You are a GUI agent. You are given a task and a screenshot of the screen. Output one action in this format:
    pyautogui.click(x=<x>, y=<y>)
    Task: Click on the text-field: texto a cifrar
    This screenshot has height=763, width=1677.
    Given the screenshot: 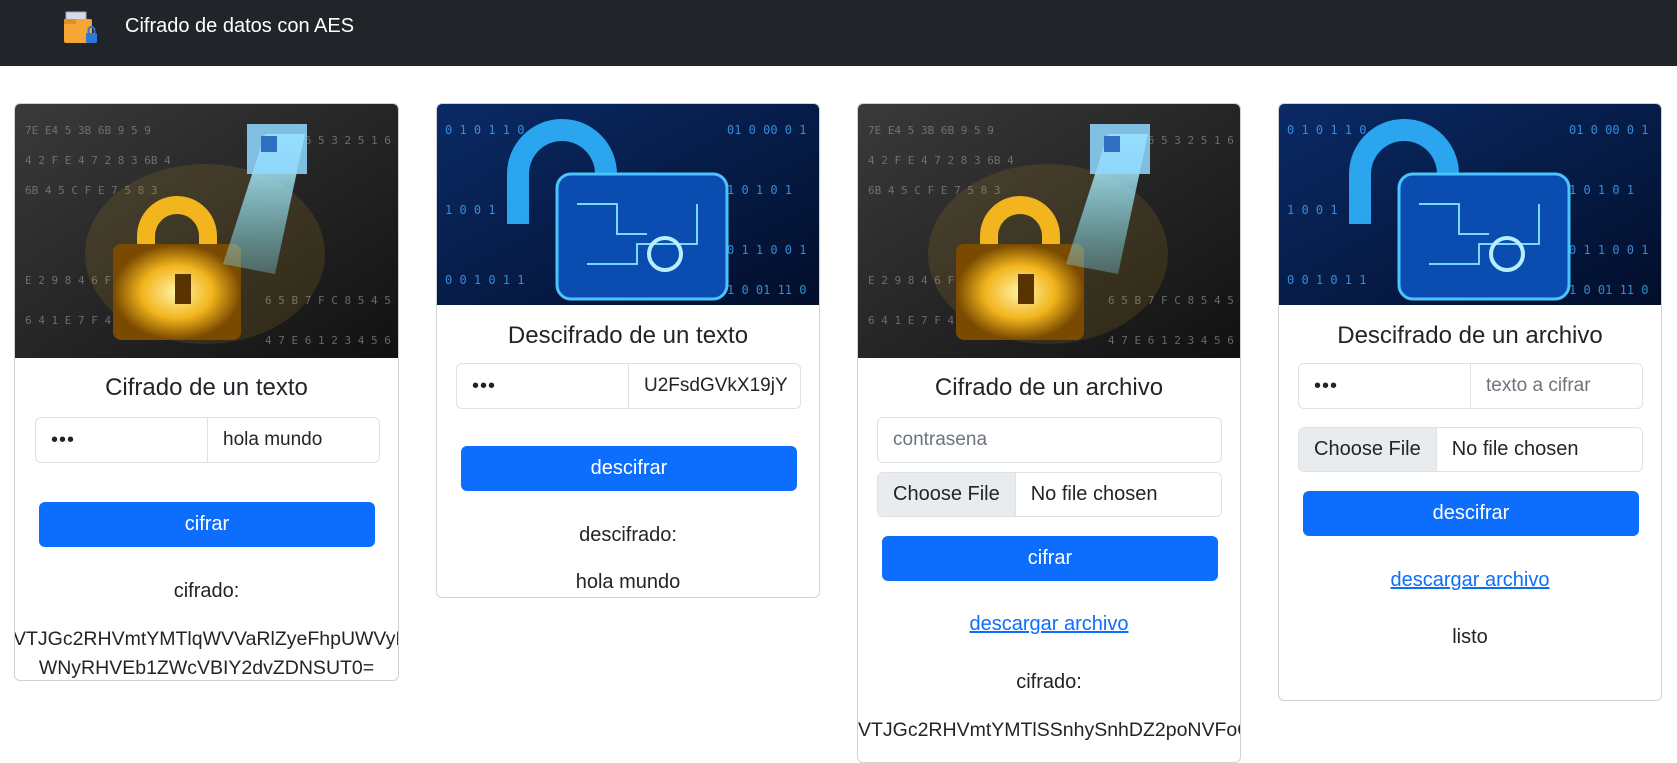 What is the action you would take?
    pyautogui.click(x=1556, y=386)
    